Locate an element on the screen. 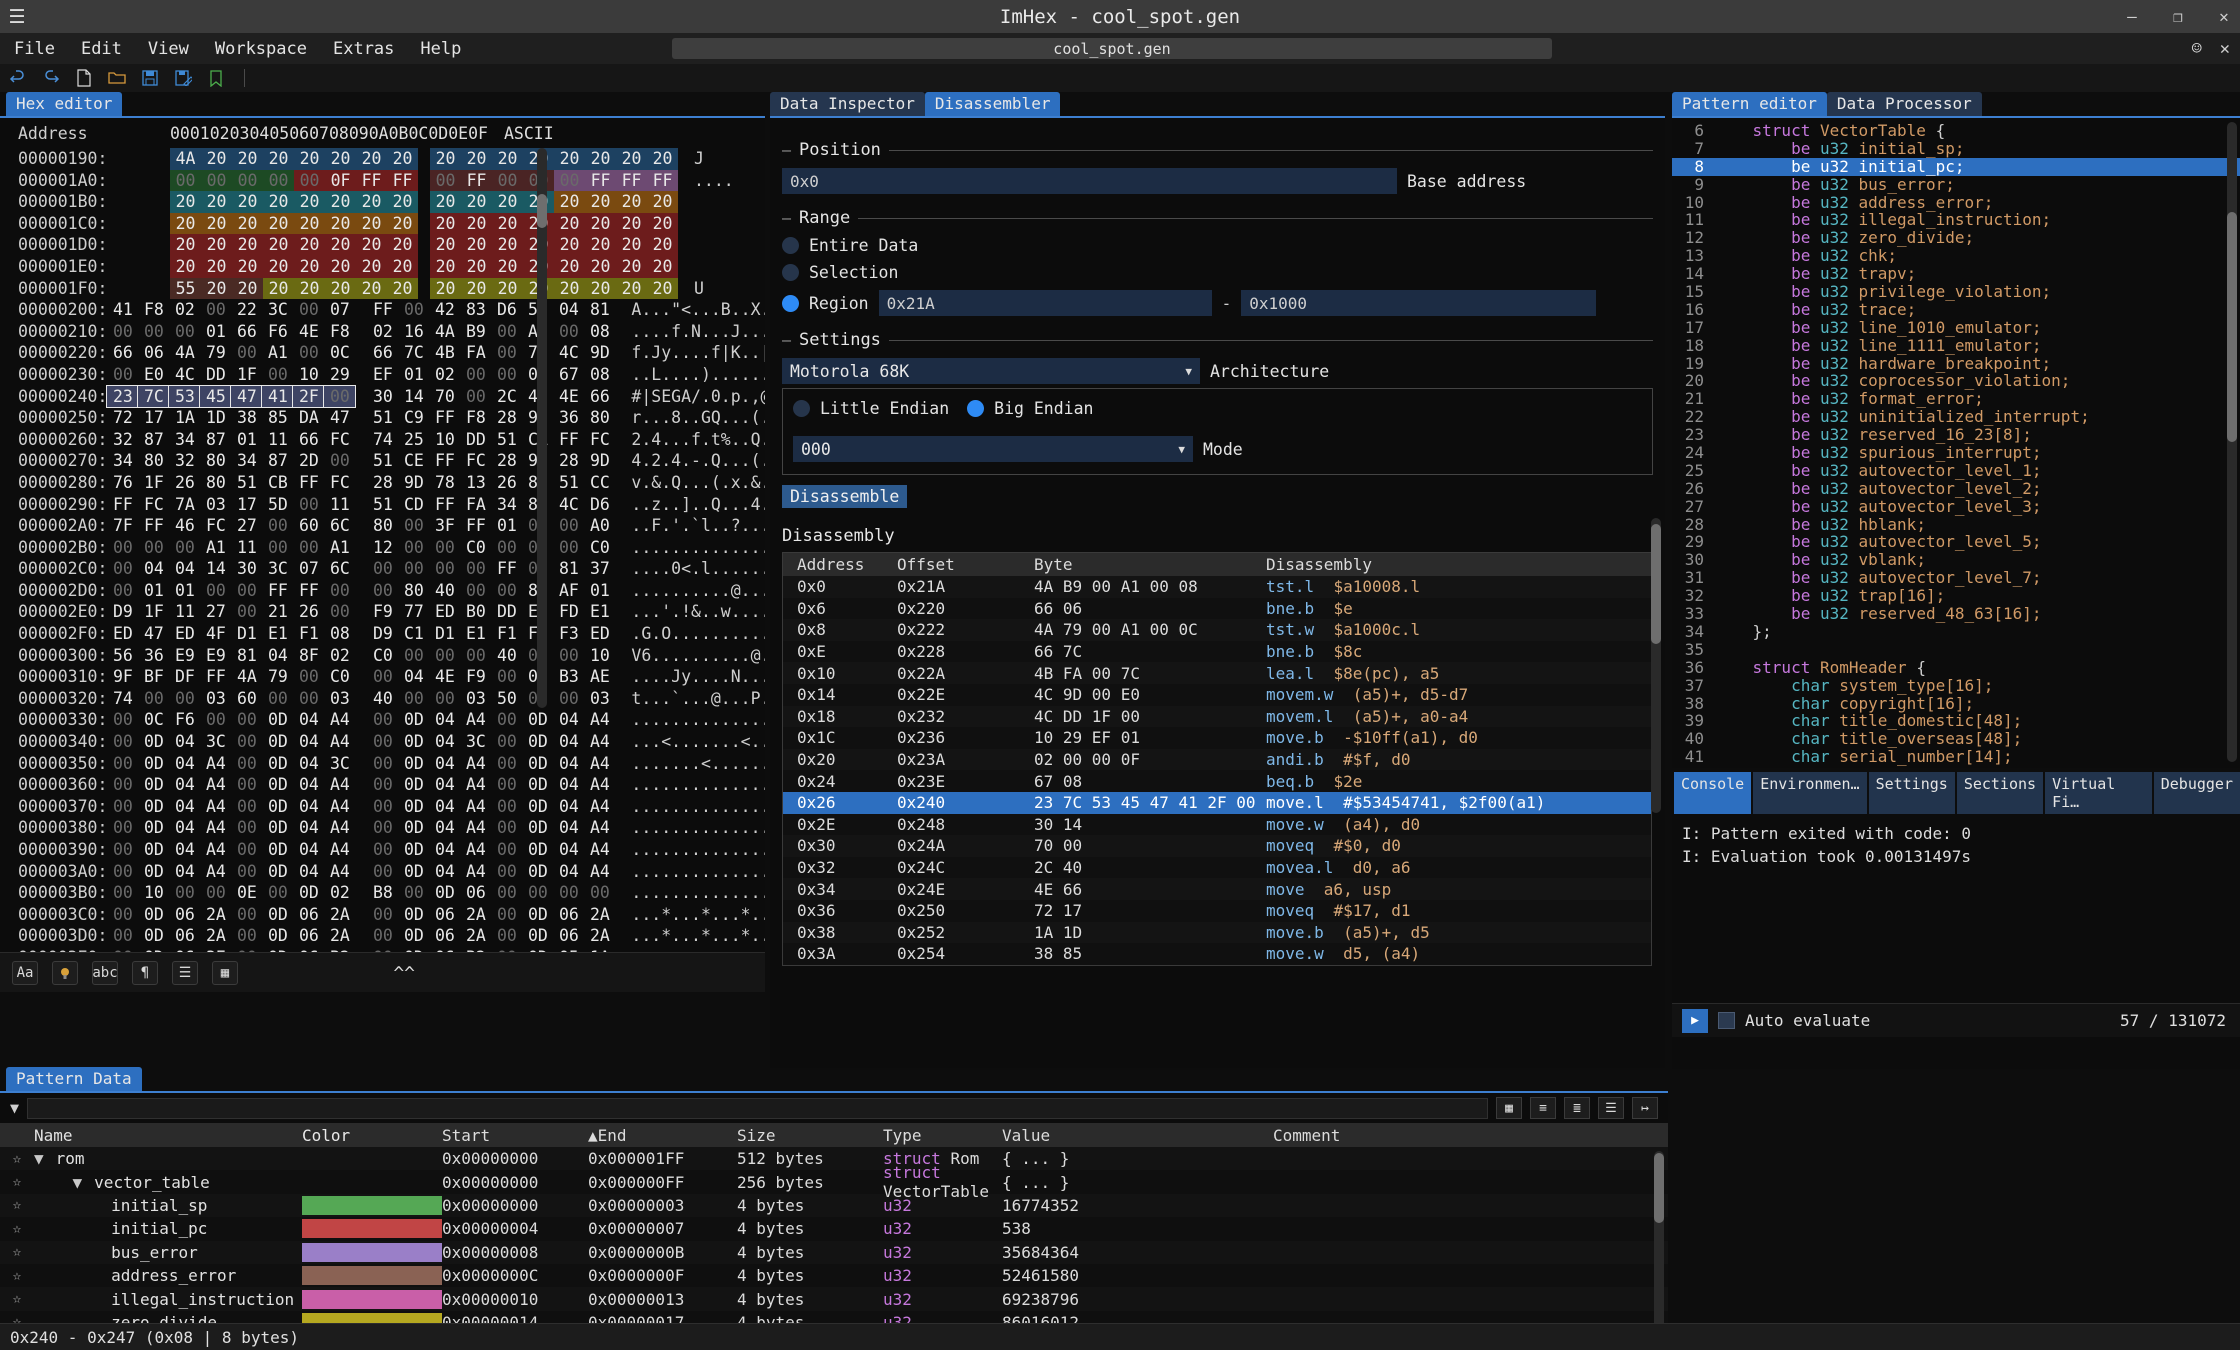  code-line: 11 be u32 illegal_instruction; is located at coordinates (1956, 220).